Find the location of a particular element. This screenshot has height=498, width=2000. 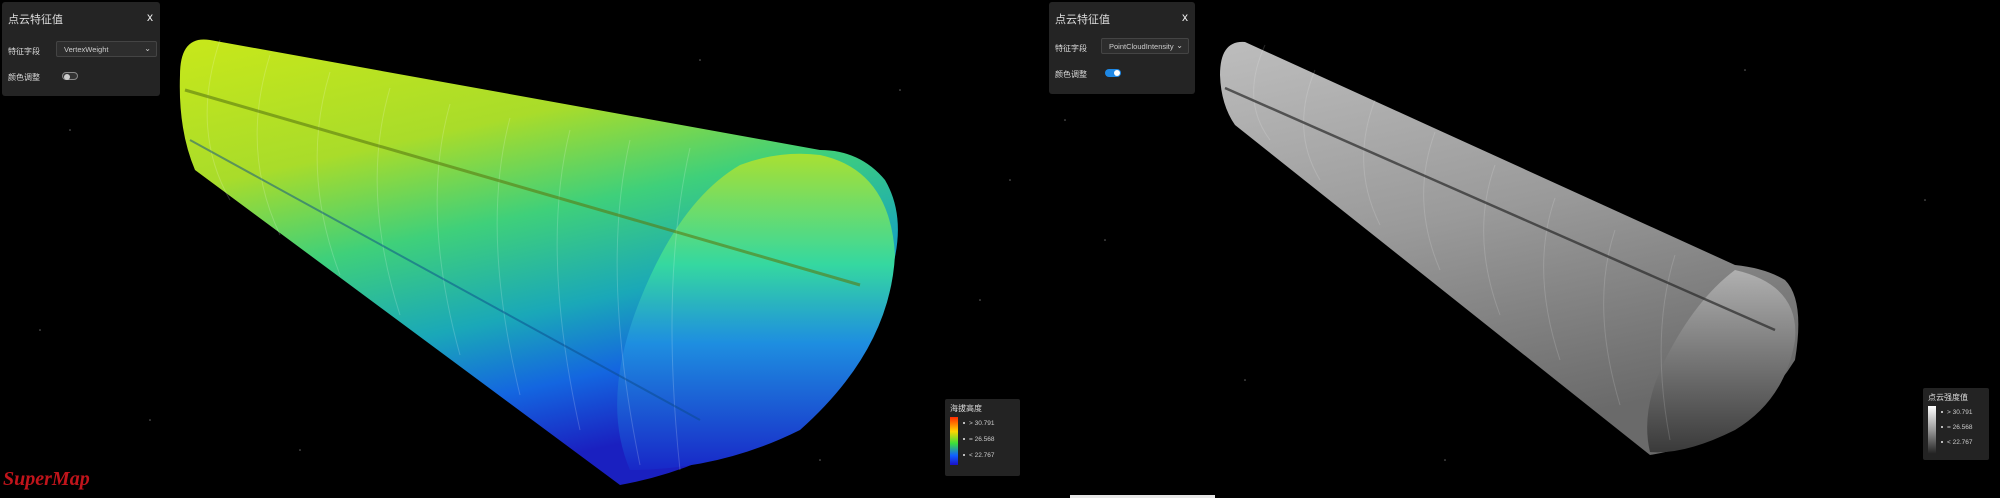

right-feature-panel: 点云特征值 x 特征字段 PointCloudIntensity ⌄ 颜色调整 is located at coordinates (1122, 48).